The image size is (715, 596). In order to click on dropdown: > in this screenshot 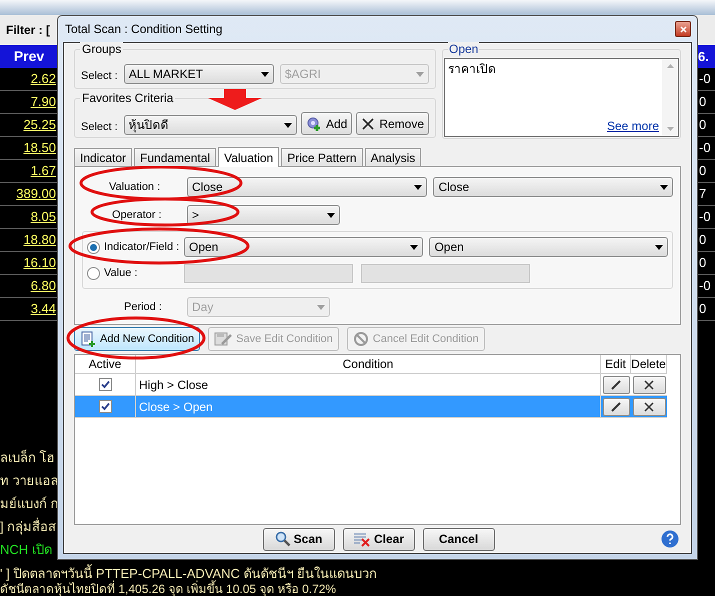, I will do `click(263, 215)`.